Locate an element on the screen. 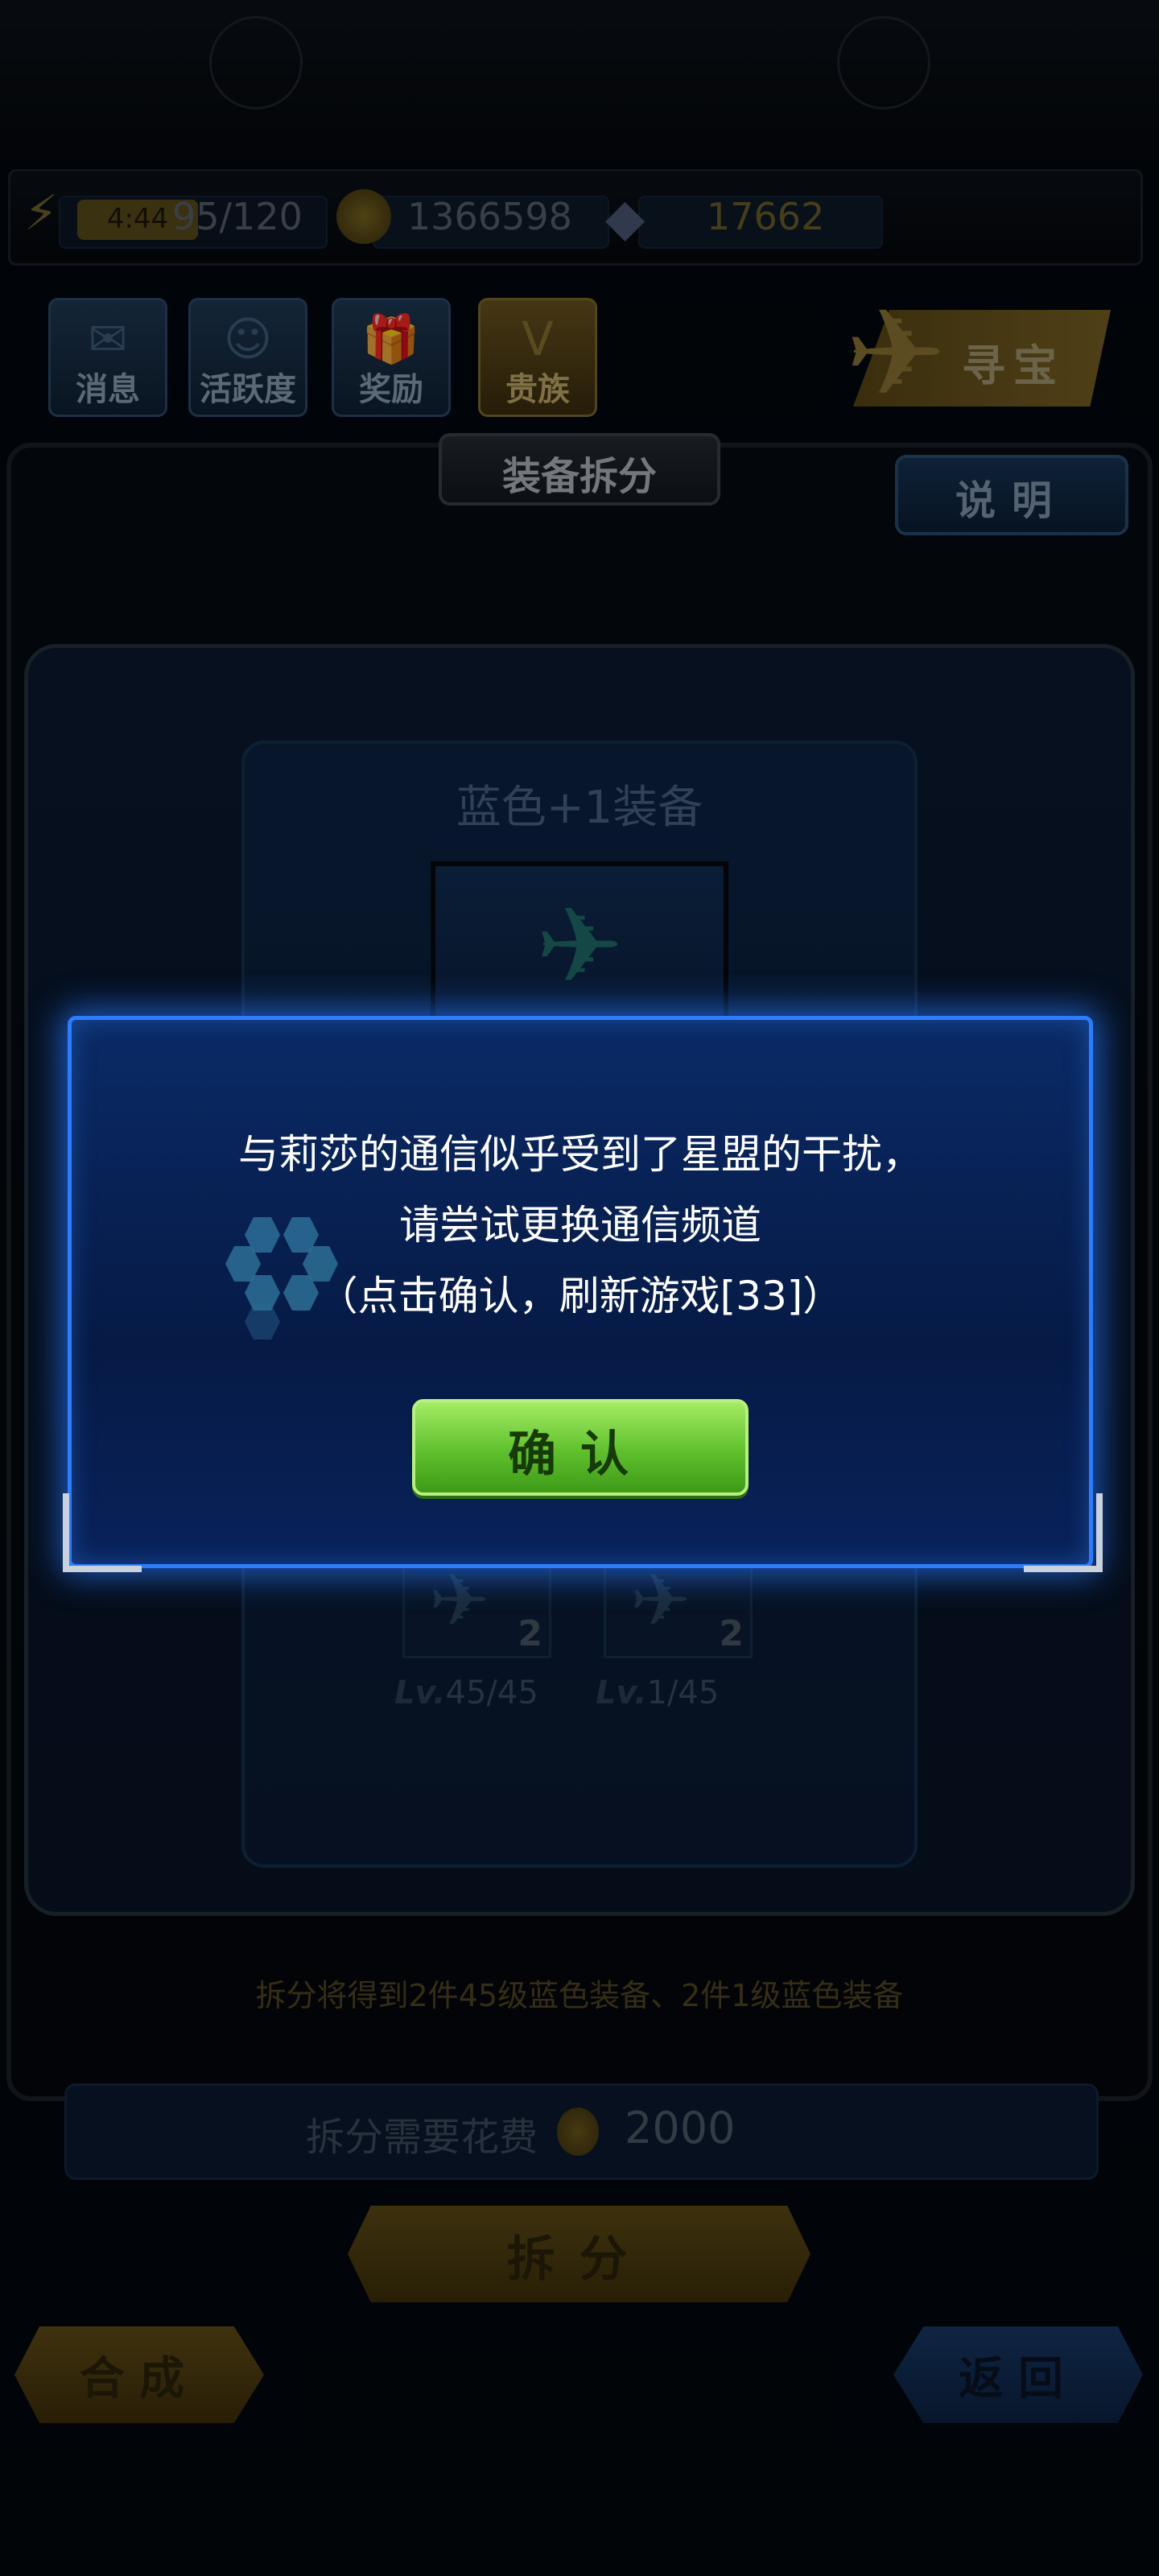 The image size is (1159, 2576). dialog-message-line: （点击确认，刷新游戏[33]） is located at coordinates (580, 1296).